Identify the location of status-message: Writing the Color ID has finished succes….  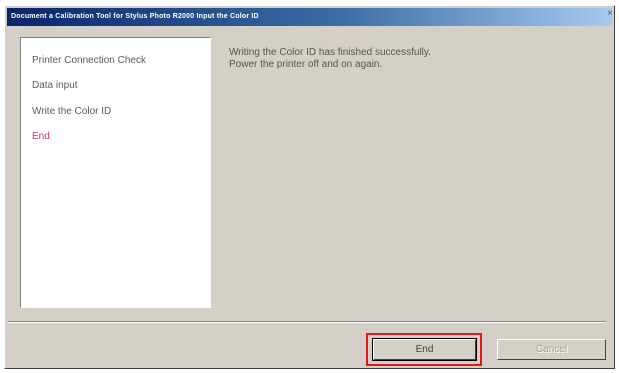
(330, 59).